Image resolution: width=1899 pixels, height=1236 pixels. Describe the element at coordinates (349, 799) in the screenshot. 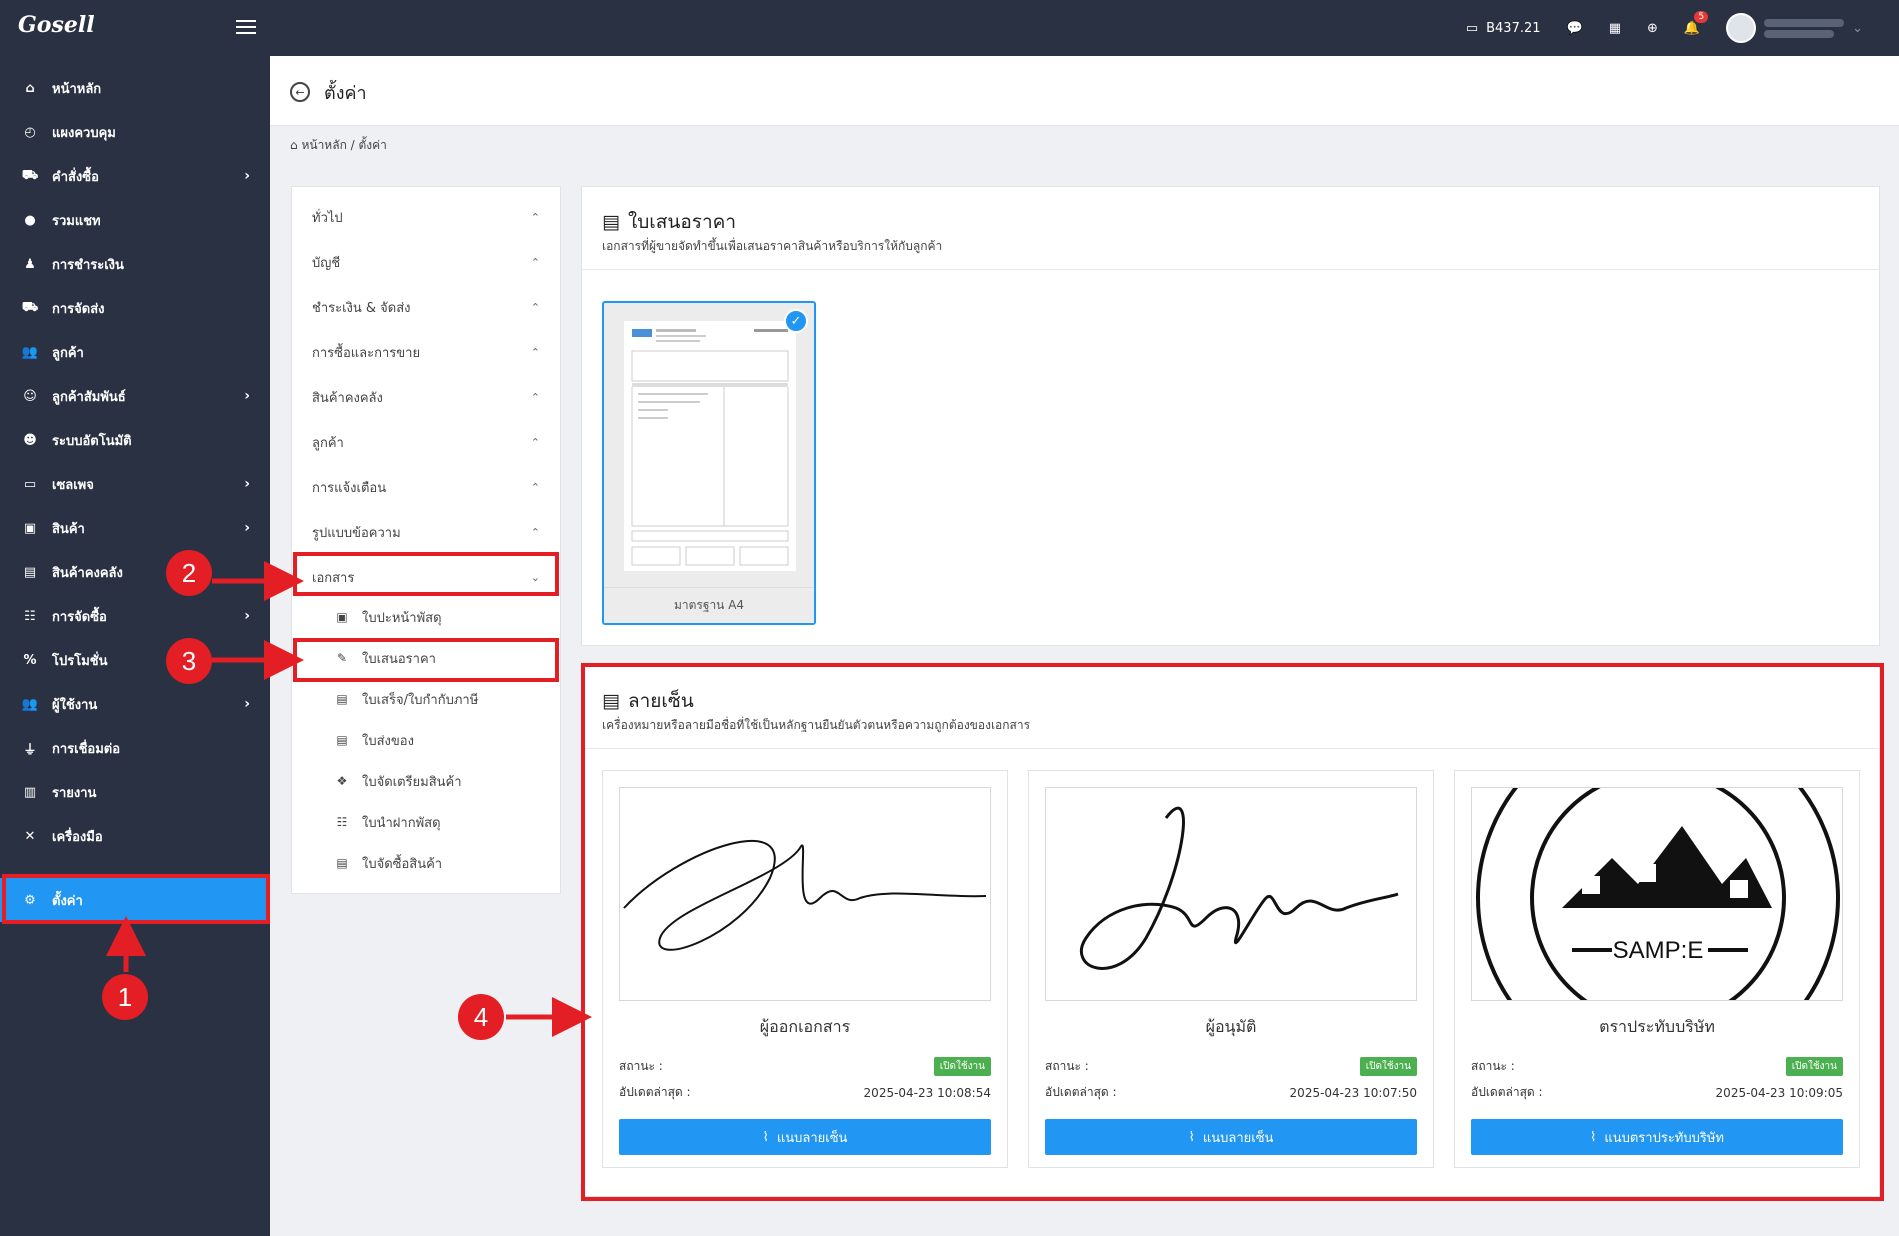

I see `annotation-arrows` at that location.